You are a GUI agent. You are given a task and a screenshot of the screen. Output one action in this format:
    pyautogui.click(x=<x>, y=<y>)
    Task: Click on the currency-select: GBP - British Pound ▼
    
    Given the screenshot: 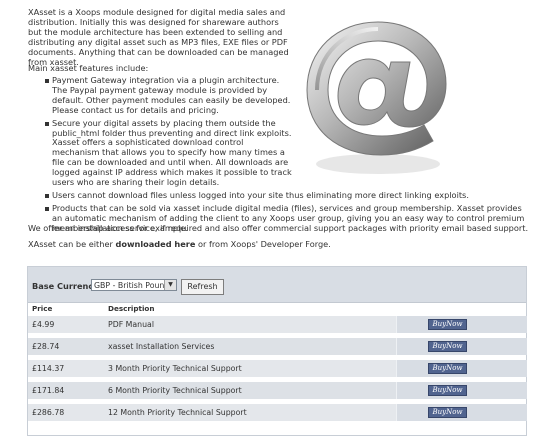 What is the action you would take?
    pyautogui.click(x=134, y=285)
    